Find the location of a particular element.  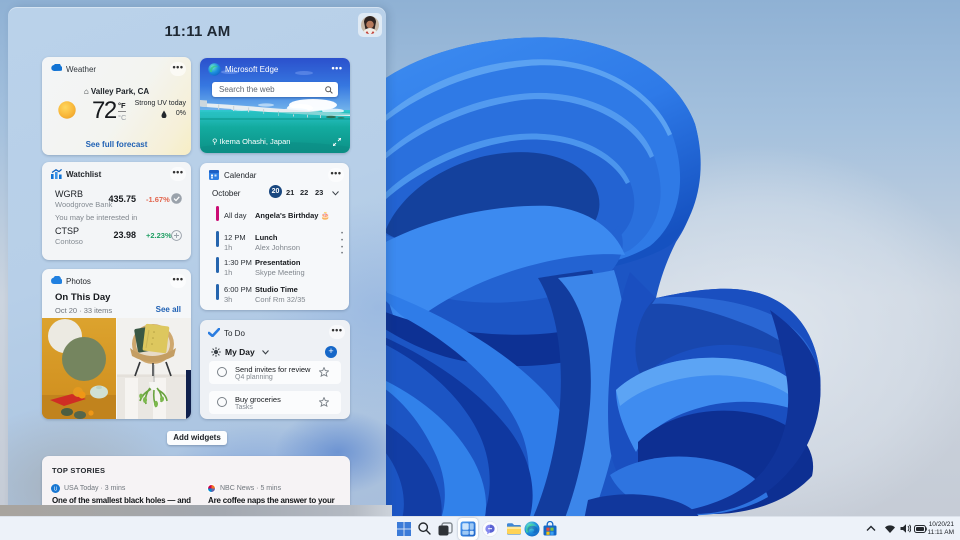

svg-text: U is located at coordinates (56, 490).